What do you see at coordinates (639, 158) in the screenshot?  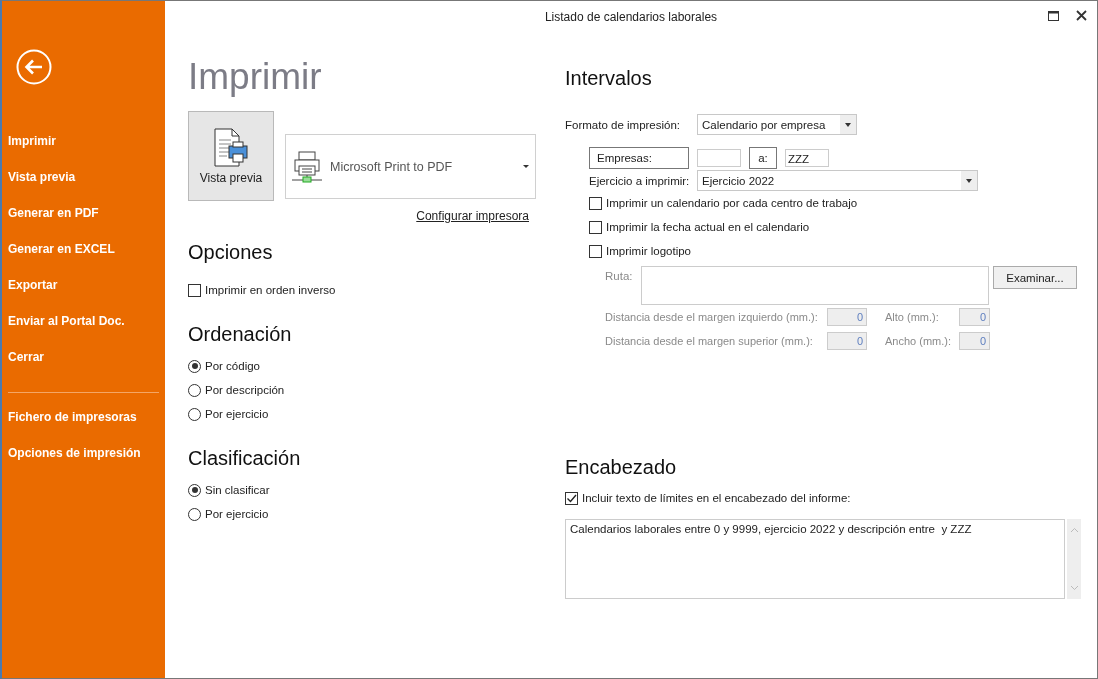 I see `companies-button: Empresas:` at bounding box center [639, 158].